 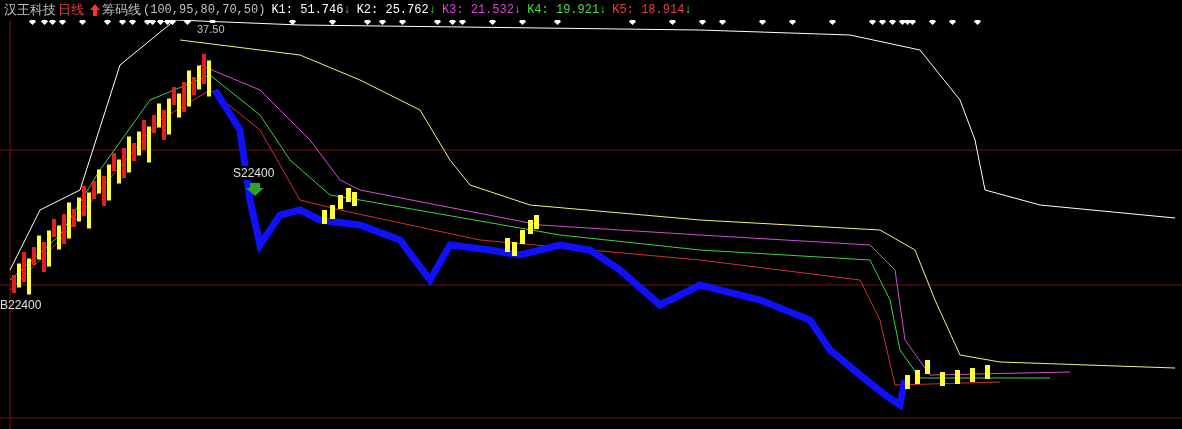 I want to click on high-price-label: 37.50, so click(x=211, y=29).